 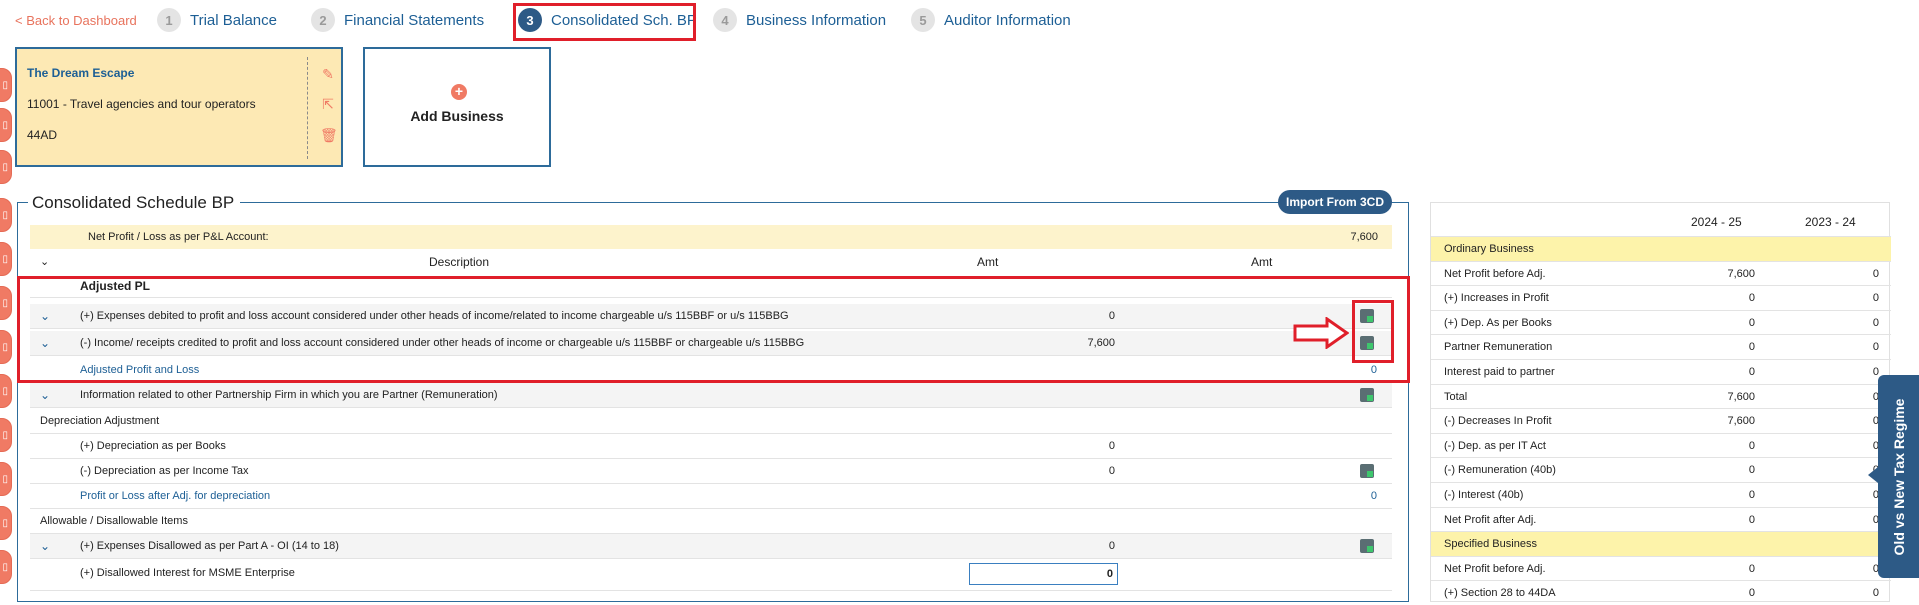 What do you see at coordinates (1499, 372) in the screenshot?
I see `summary-label: Interest paid to partner` at bounding box center [1499, 372].